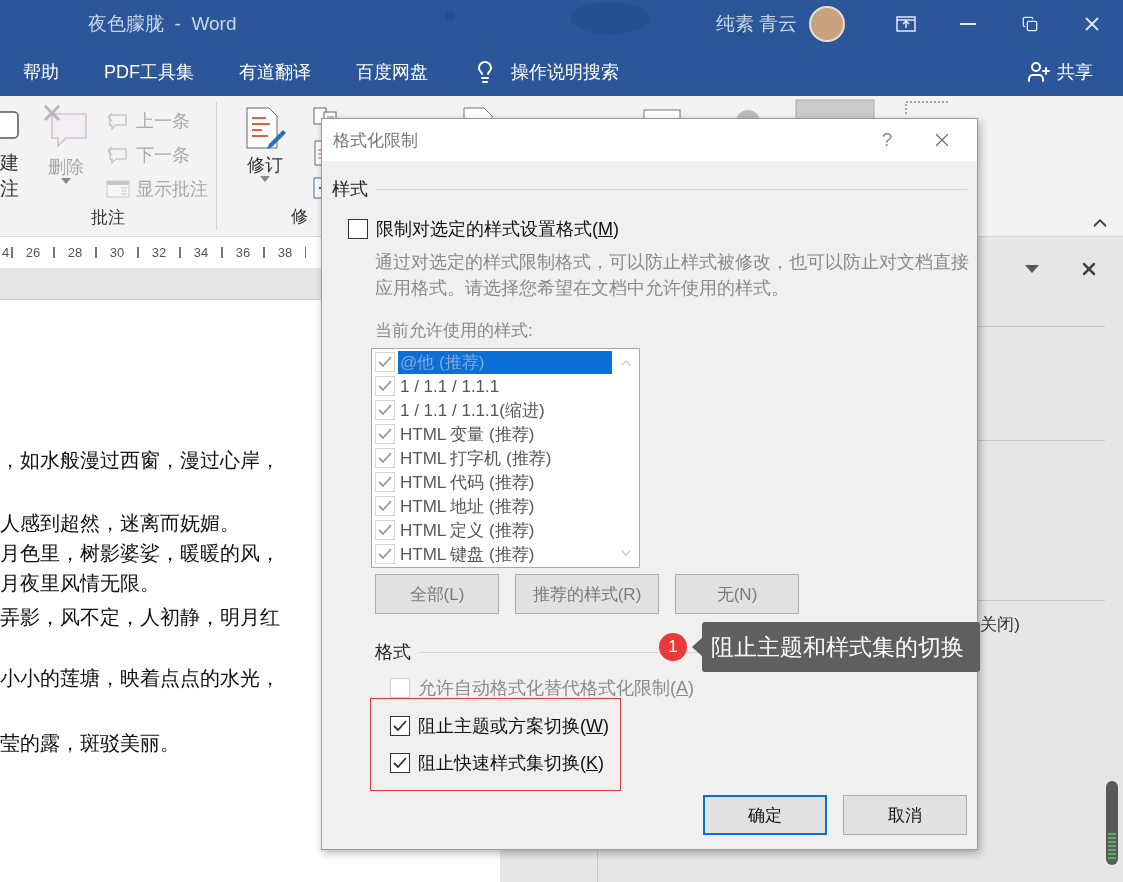 The height and width of the screenshot is (882, 1123). What do you see at coordinates (906, 24) in the screenshot?
I see `ribbon-display-icon` at bounding box center [906, 24].